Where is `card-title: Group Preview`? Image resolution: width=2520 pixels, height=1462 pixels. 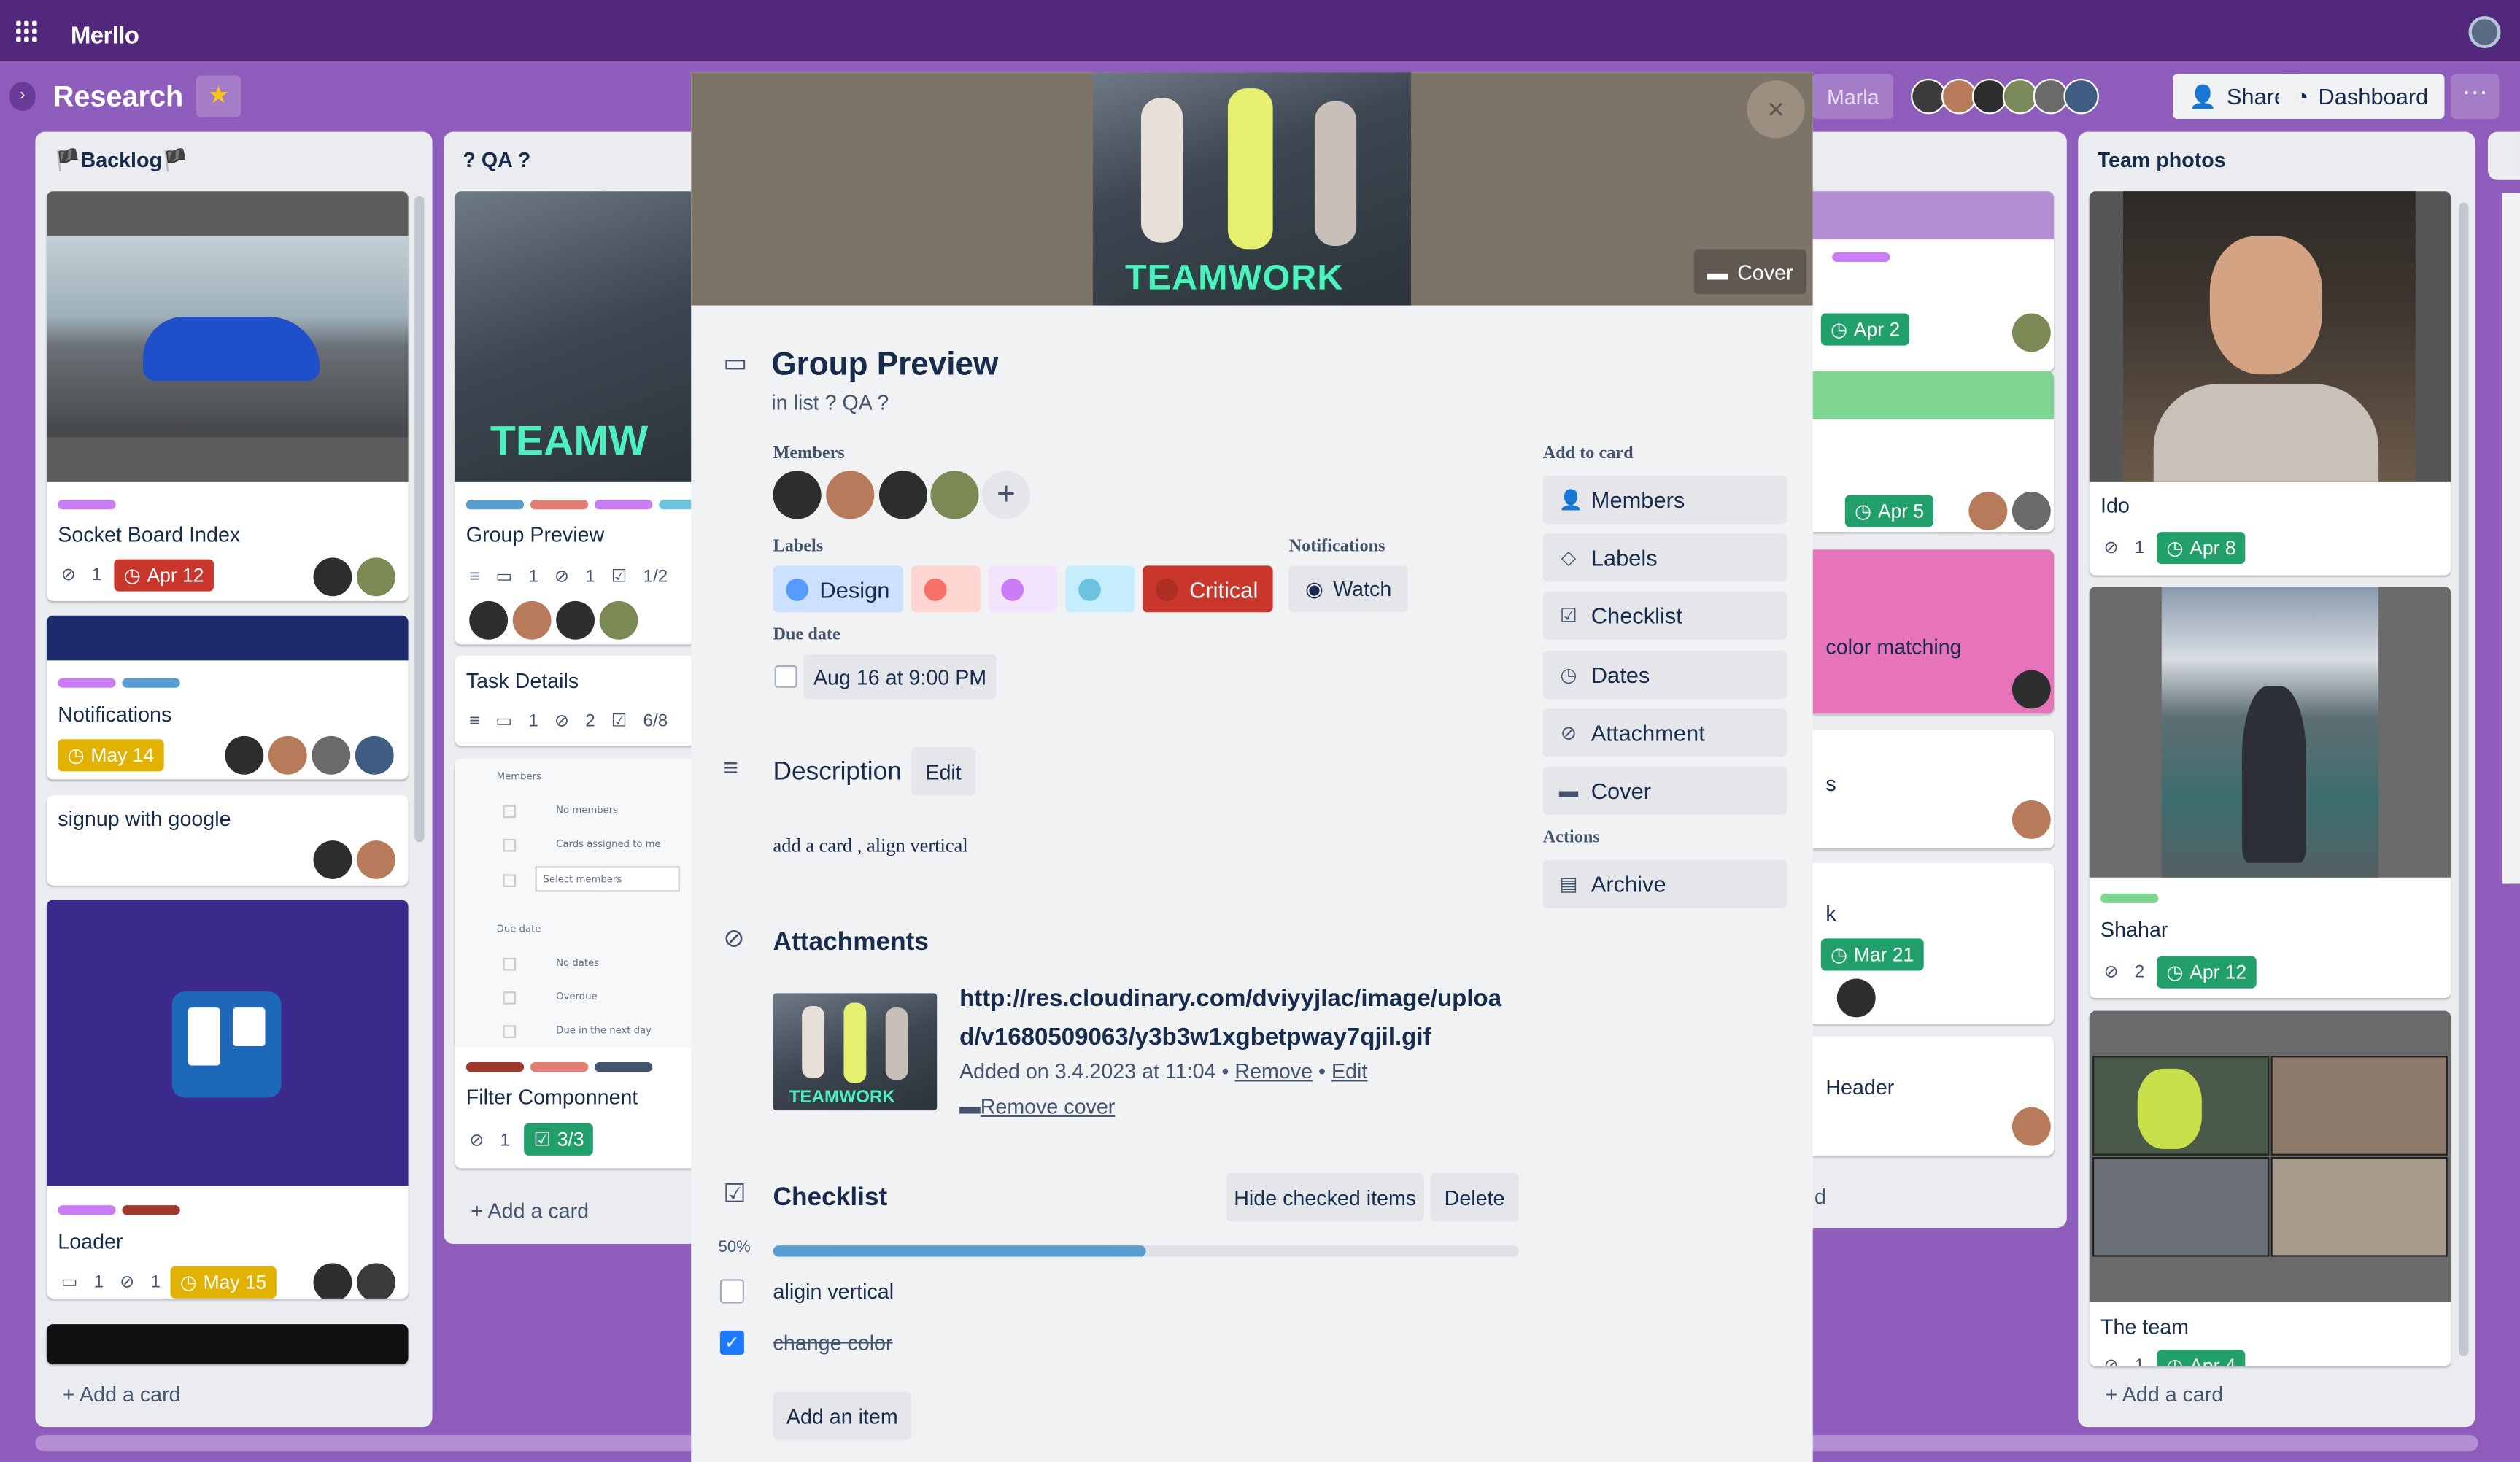
card-title: Group Preview is located at coordinates (885, 365).